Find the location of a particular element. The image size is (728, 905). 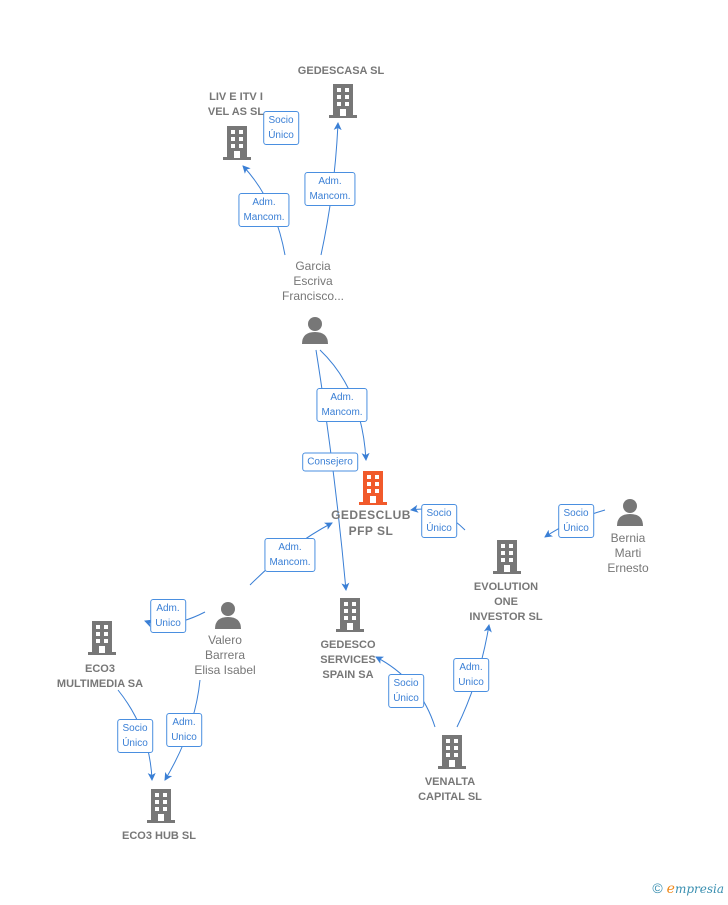

node-label: GEDESCO SERVICES SPAIN SA is located at coordinates (348, 660).